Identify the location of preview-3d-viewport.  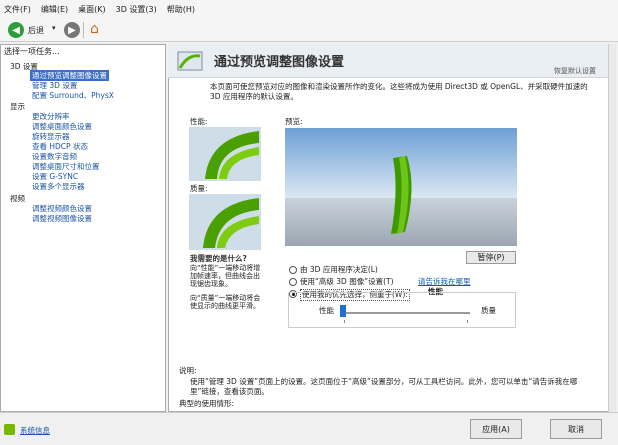
(401, 187).